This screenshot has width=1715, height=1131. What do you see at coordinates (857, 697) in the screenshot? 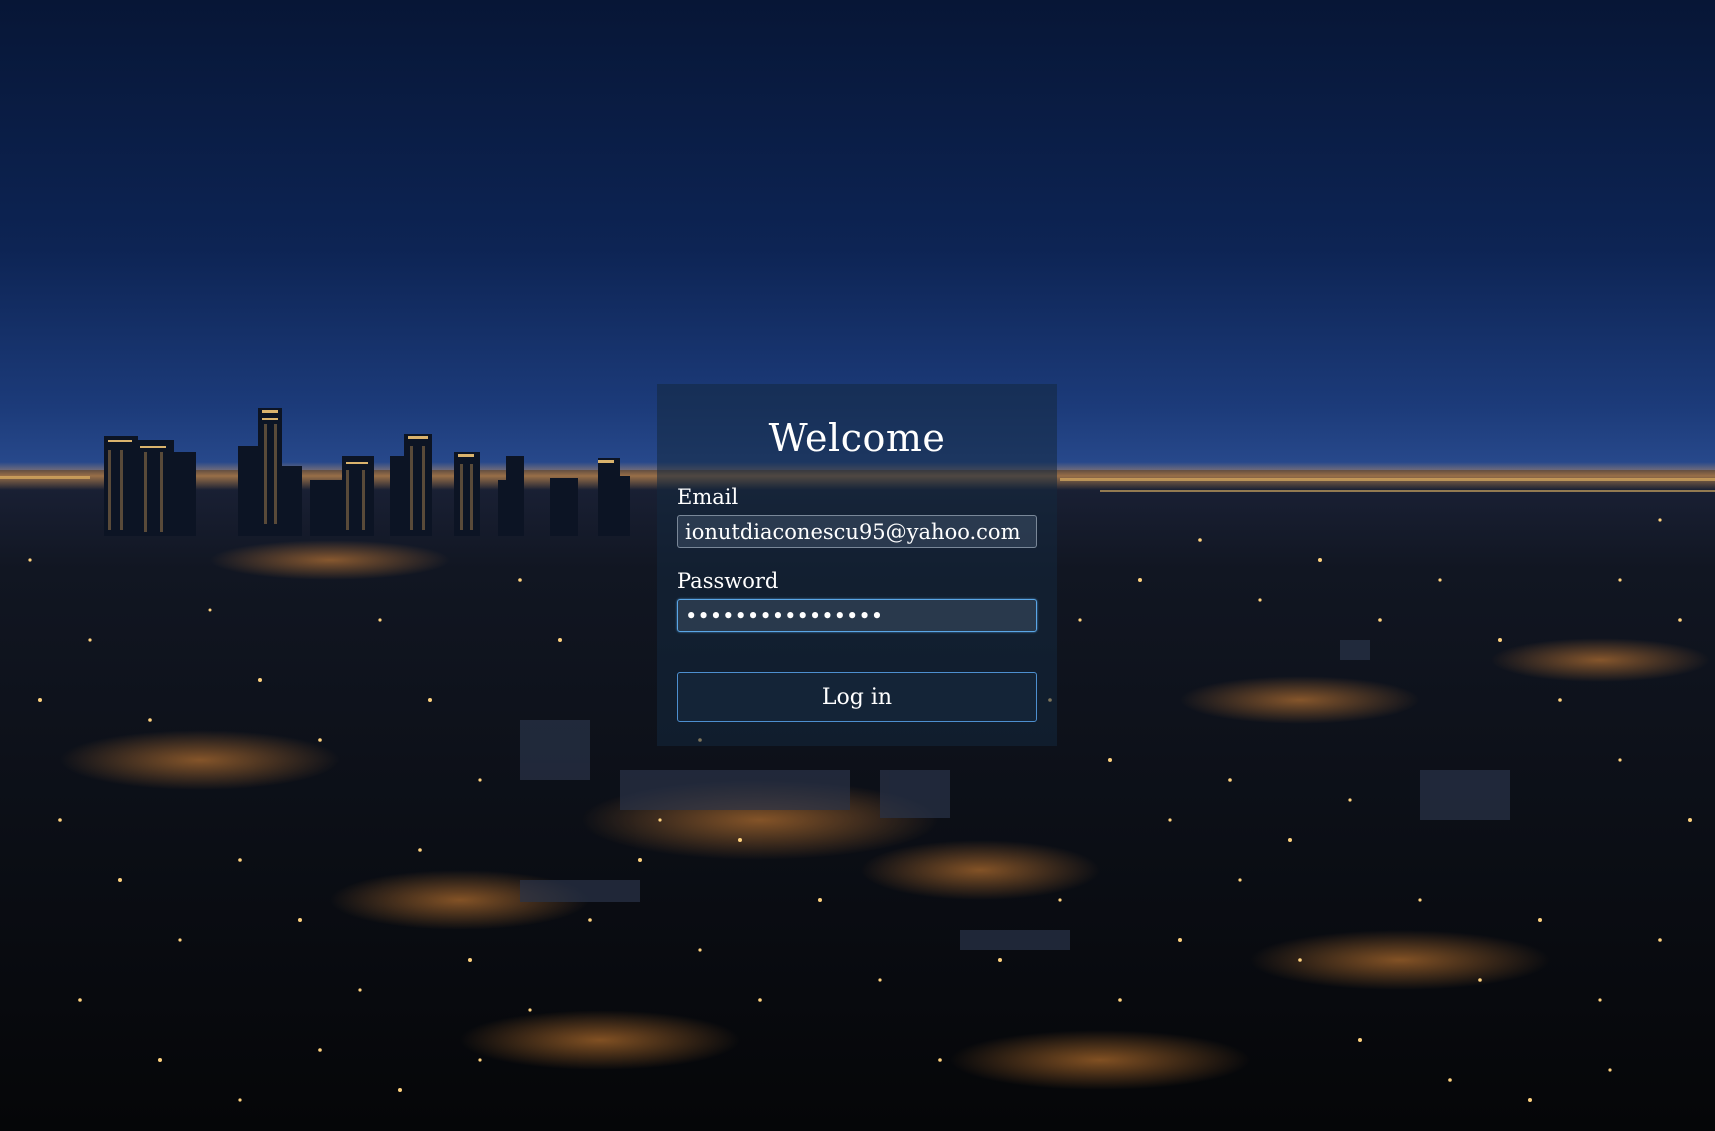
I see `login-button: Log in` at bounding box center [857, 697].